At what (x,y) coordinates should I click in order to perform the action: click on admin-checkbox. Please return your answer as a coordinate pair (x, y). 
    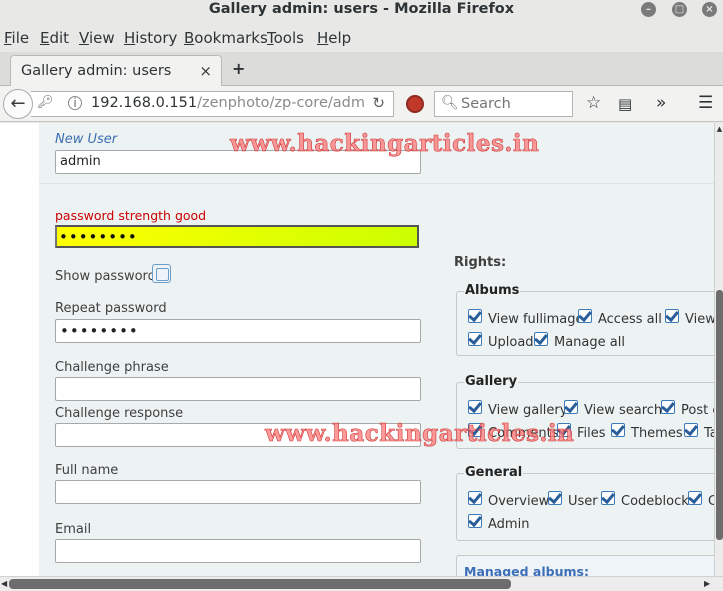
    Looking at the image, I should click on (475, 521).